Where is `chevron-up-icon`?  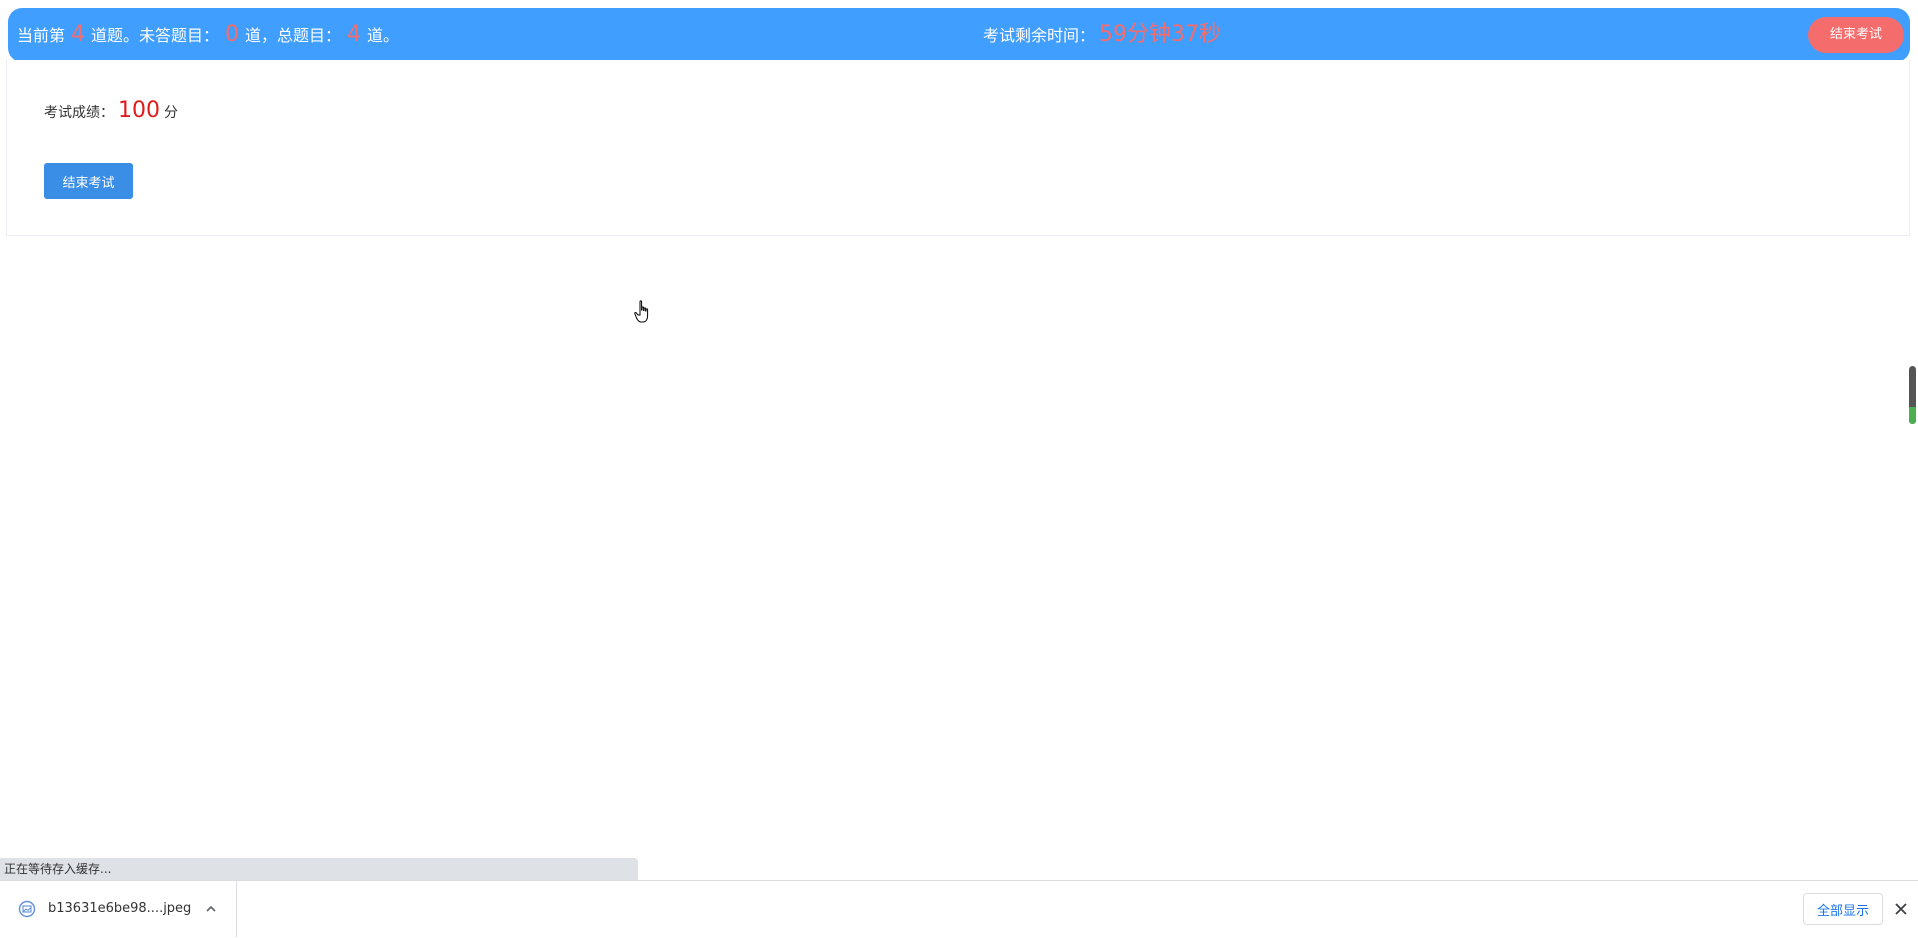
chevron-up-icon is located at coordinates (211, 909).